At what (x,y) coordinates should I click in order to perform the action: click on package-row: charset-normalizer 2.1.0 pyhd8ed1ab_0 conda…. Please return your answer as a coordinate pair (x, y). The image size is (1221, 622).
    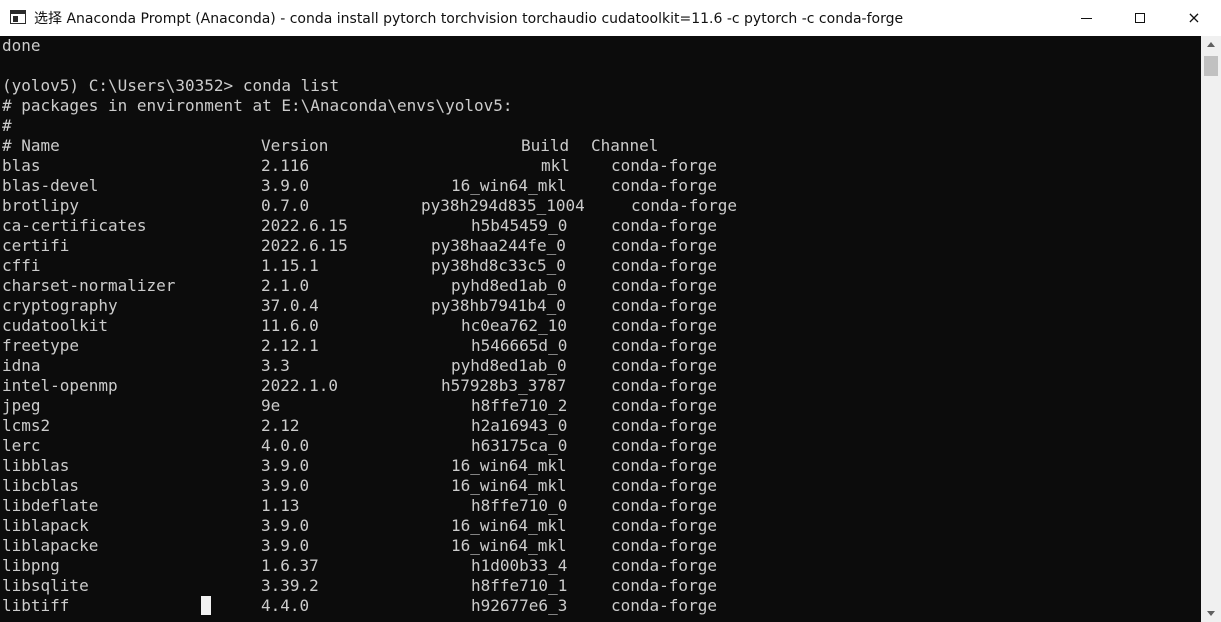
    Looking at the image, I should click on (597, 286).